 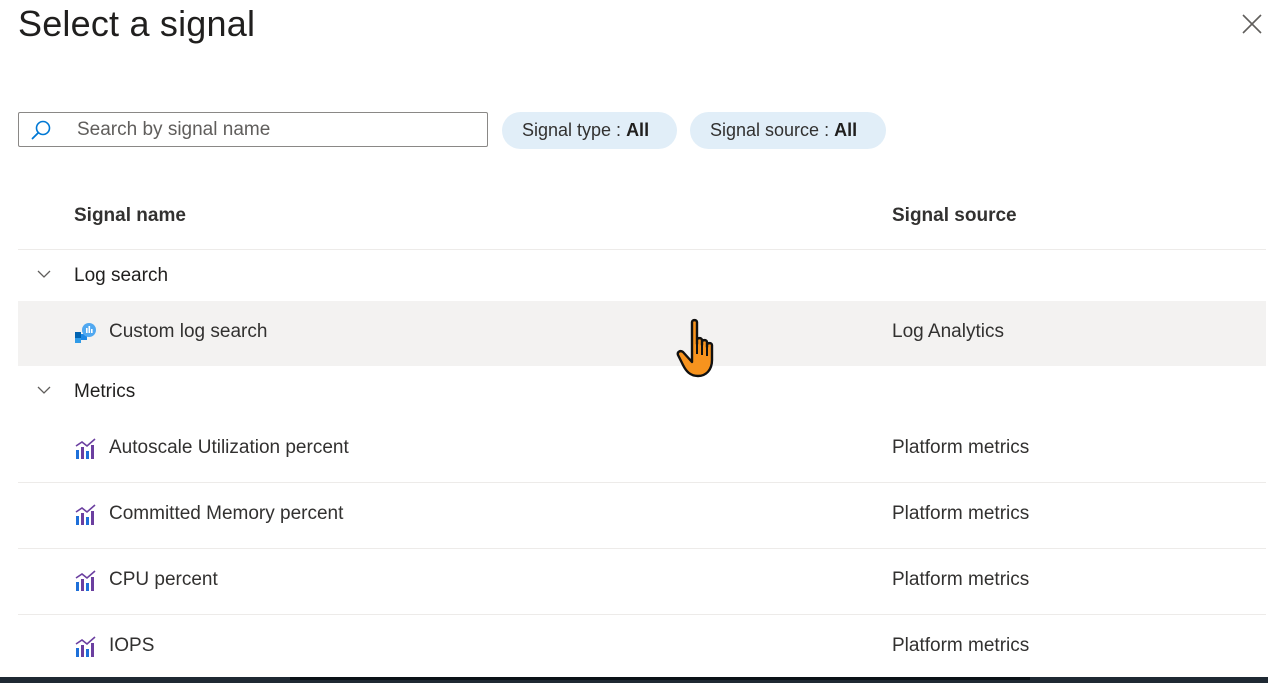 I want to click on close-button, so click(x=1252, y=24).